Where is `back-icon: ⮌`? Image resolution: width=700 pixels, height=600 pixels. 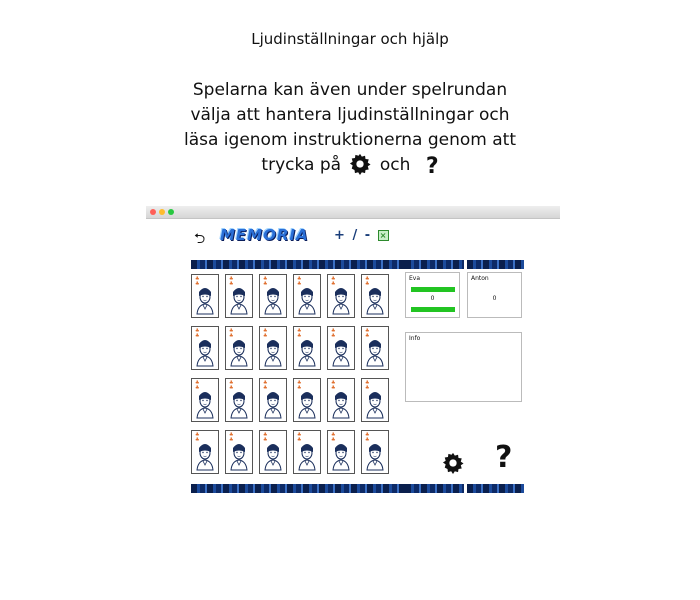
back-icon: ⮌ is located at coordinates (199, 240).